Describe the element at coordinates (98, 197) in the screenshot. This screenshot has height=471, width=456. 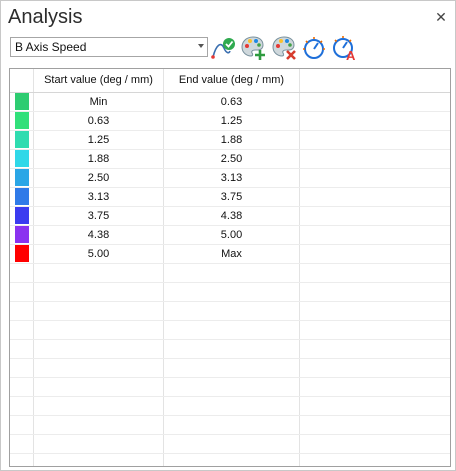
I see `row-start-value: 3.13` at that location.